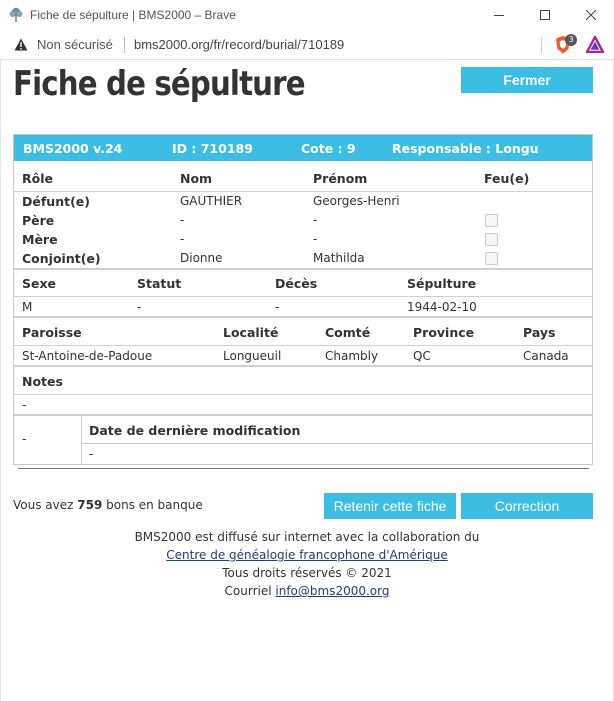  What do you see at coordinates (45, 505) in the screenshot?
I see `points-prefix: Vous avez` at bounding box center [45, 505].